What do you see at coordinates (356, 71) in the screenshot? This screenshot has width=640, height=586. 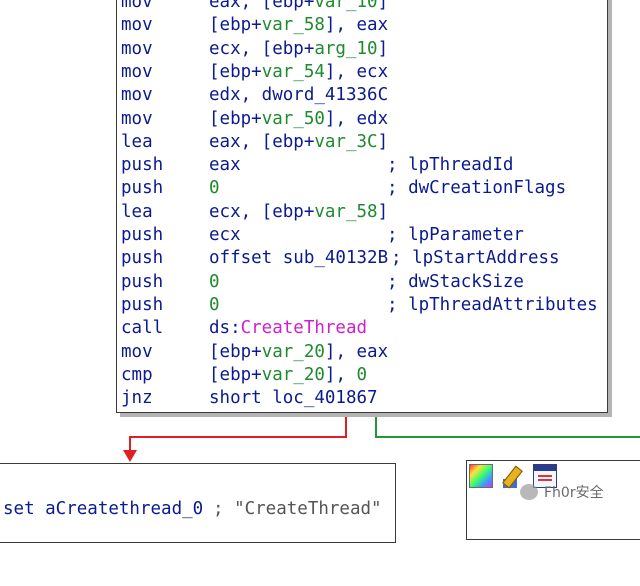 I see `asm-token: ], ecx` at bounding box center [356, 71].